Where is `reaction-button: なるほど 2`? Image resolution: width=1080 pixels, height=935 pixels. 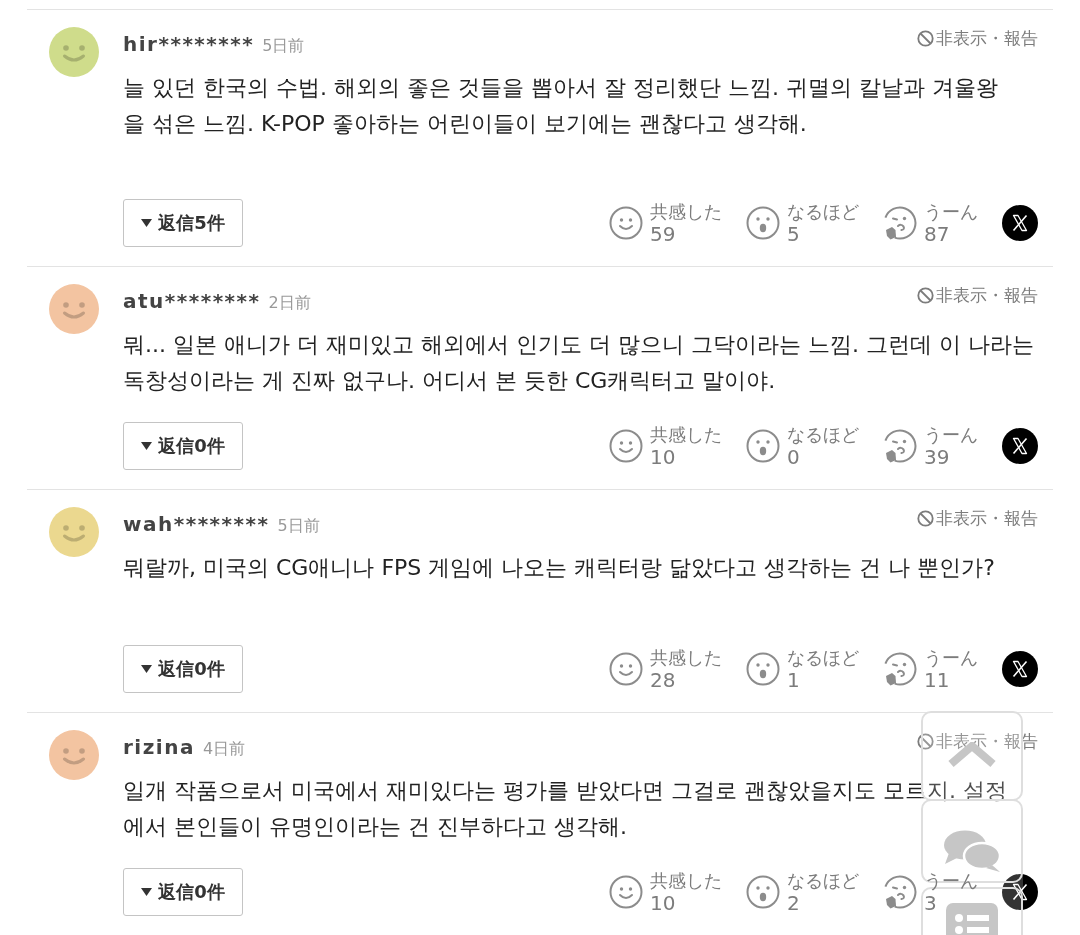 reaction-button: なるほど 2 is located at coordinates (802, 892).